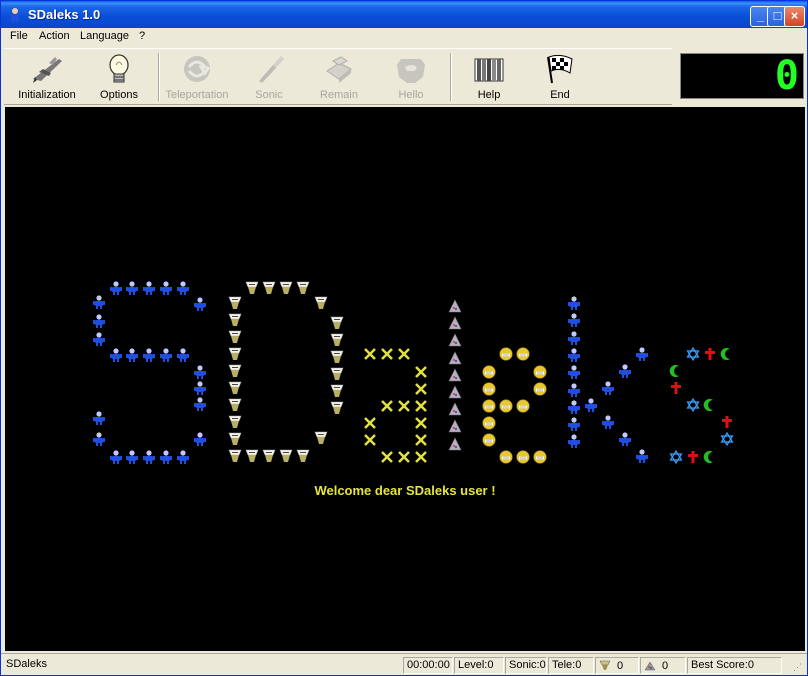 Image resolution: width=808 pixels, height=676 pixels. I want to click on hello-label: Hello, so click(411, 95).